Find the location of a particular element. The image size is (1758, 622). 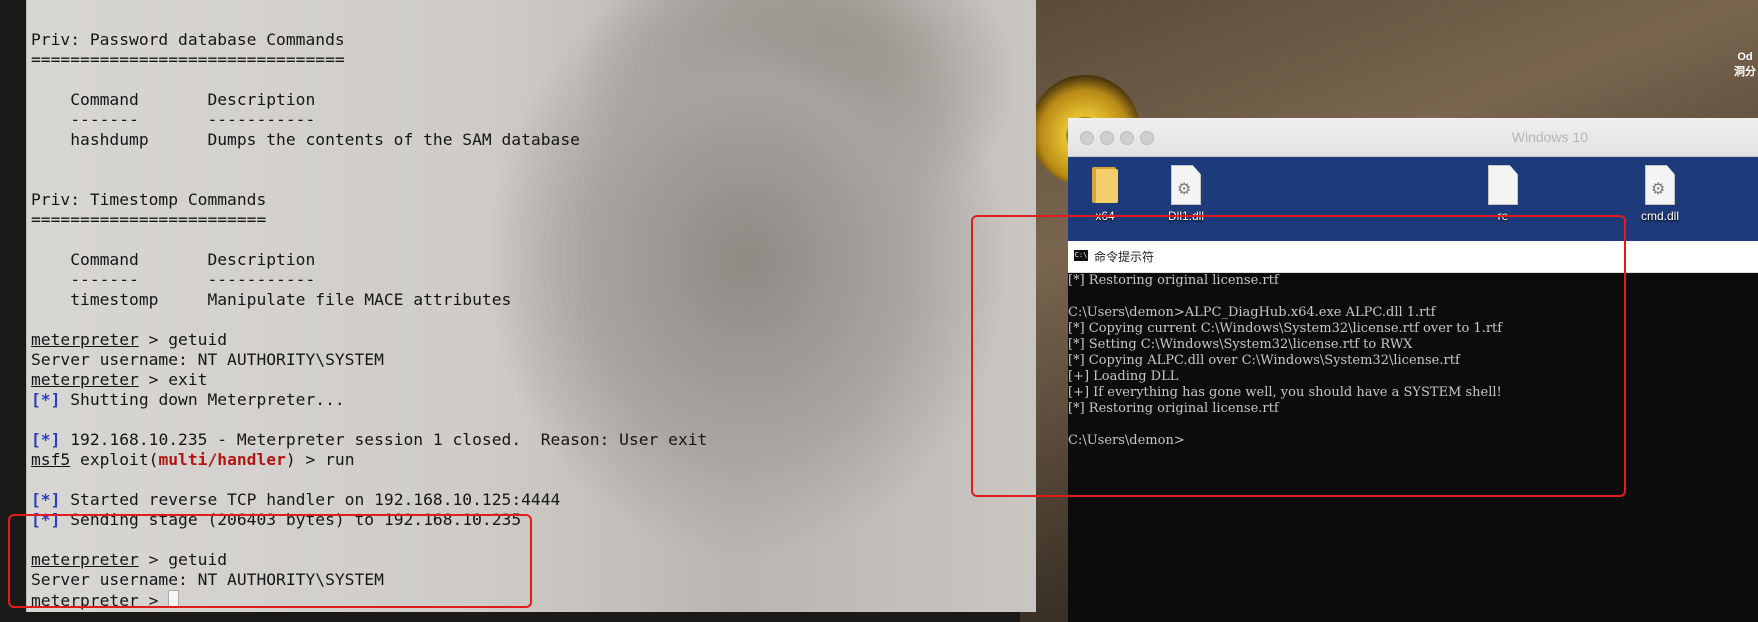

terminal-line: ======================== is located at coordinates (369, 220).